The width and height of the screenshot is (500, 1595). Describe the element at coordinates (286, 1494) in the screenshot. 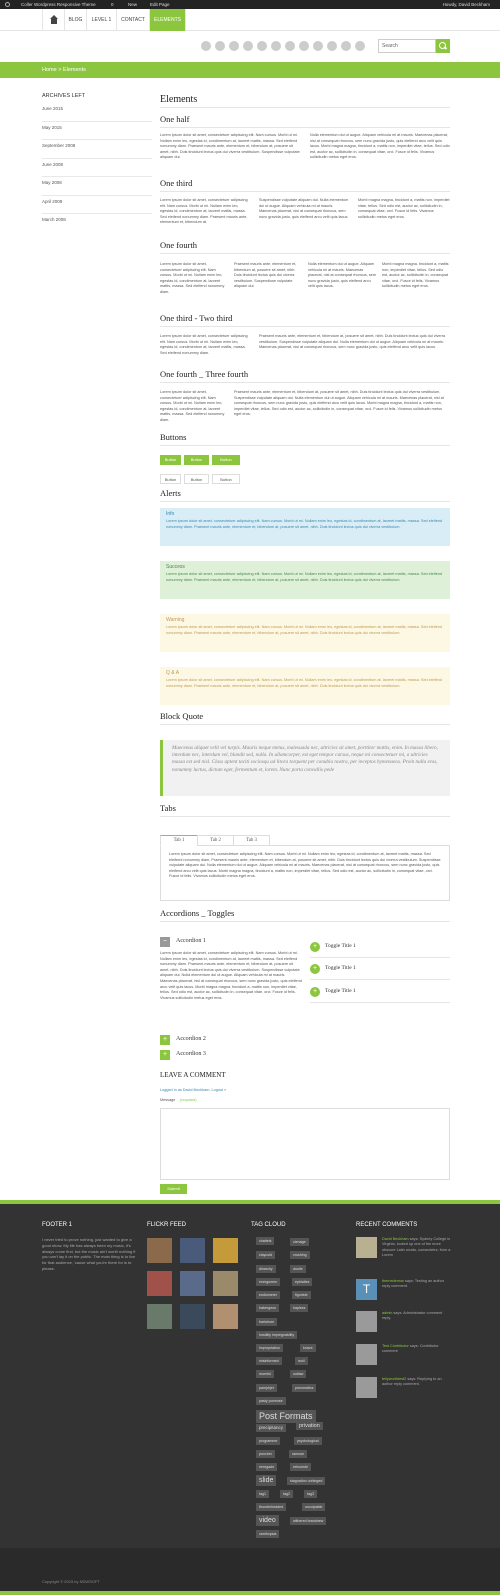

I see `tag-link: tag2` at that location.